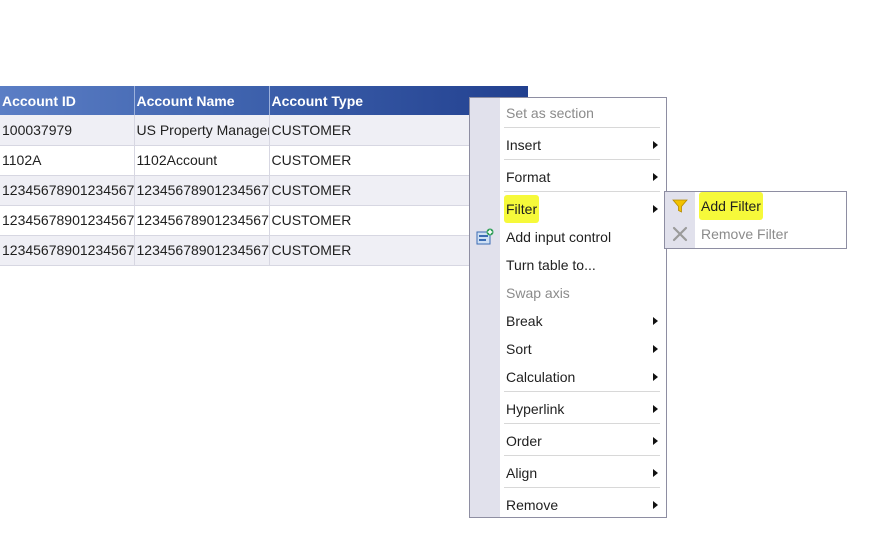 The image size is (882, 557). Describe the element at coordinates (522, 473) in the screenshot. I see `menu-item-label: Align` at that location.